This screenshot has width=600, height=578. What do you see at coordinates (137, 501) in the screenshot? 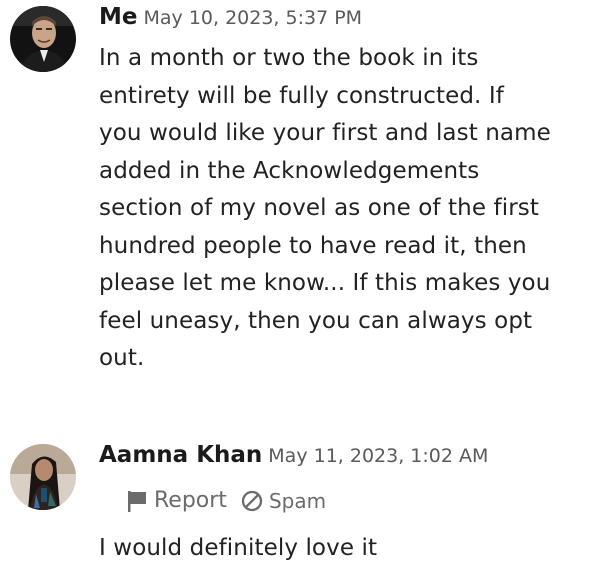
I see `flag-icon` at bounding box center [137, 501].